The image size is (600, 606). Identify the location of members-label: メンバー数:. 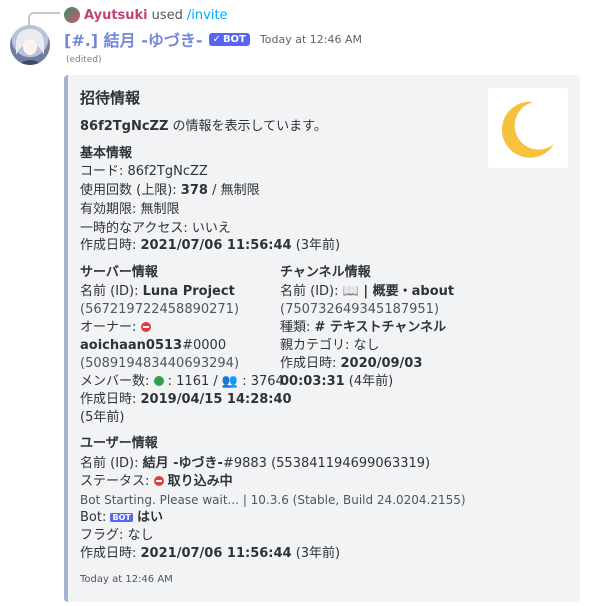
(117, 381).